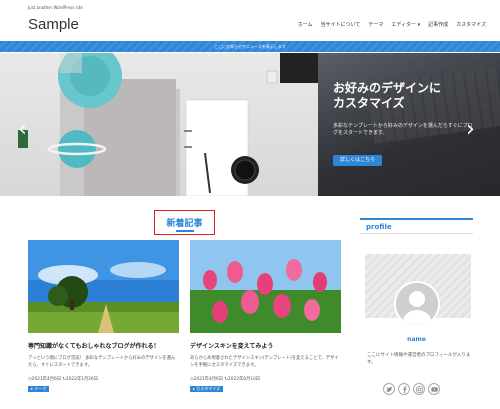  I want to click on site-title: Sample, so click(53, 24).